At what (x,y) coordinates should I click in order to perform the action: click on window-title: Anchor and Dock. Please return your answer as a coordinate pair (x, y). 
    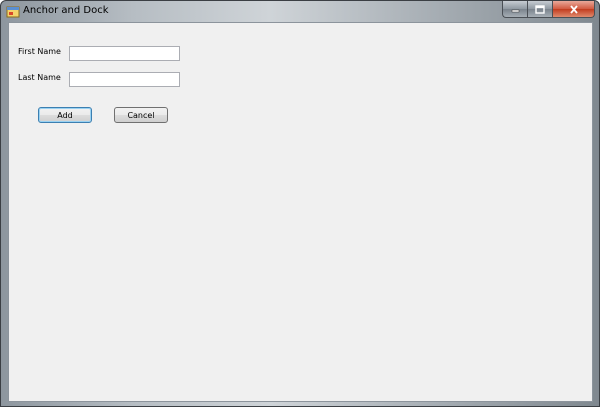
    Looking at the image, I should click on (66, 10).